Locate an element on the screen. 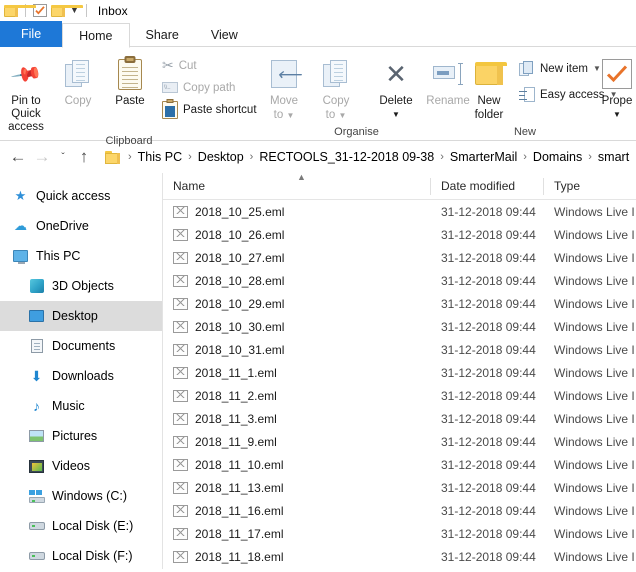  folder-icon is located at coordinates (20, 10).